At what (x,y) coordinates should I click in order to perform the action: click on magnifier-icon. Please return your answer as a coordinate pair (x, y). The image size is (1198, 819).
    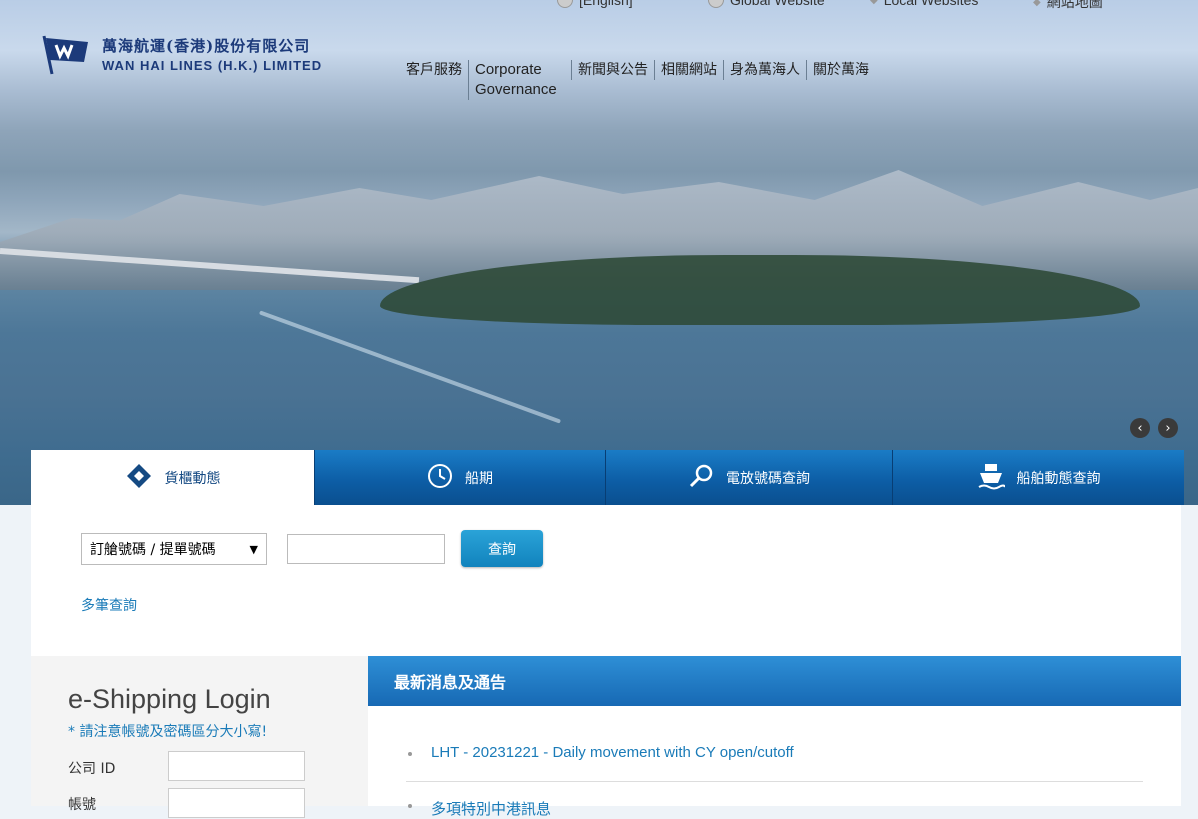
    Looking at the image, I should click on (701, 478).